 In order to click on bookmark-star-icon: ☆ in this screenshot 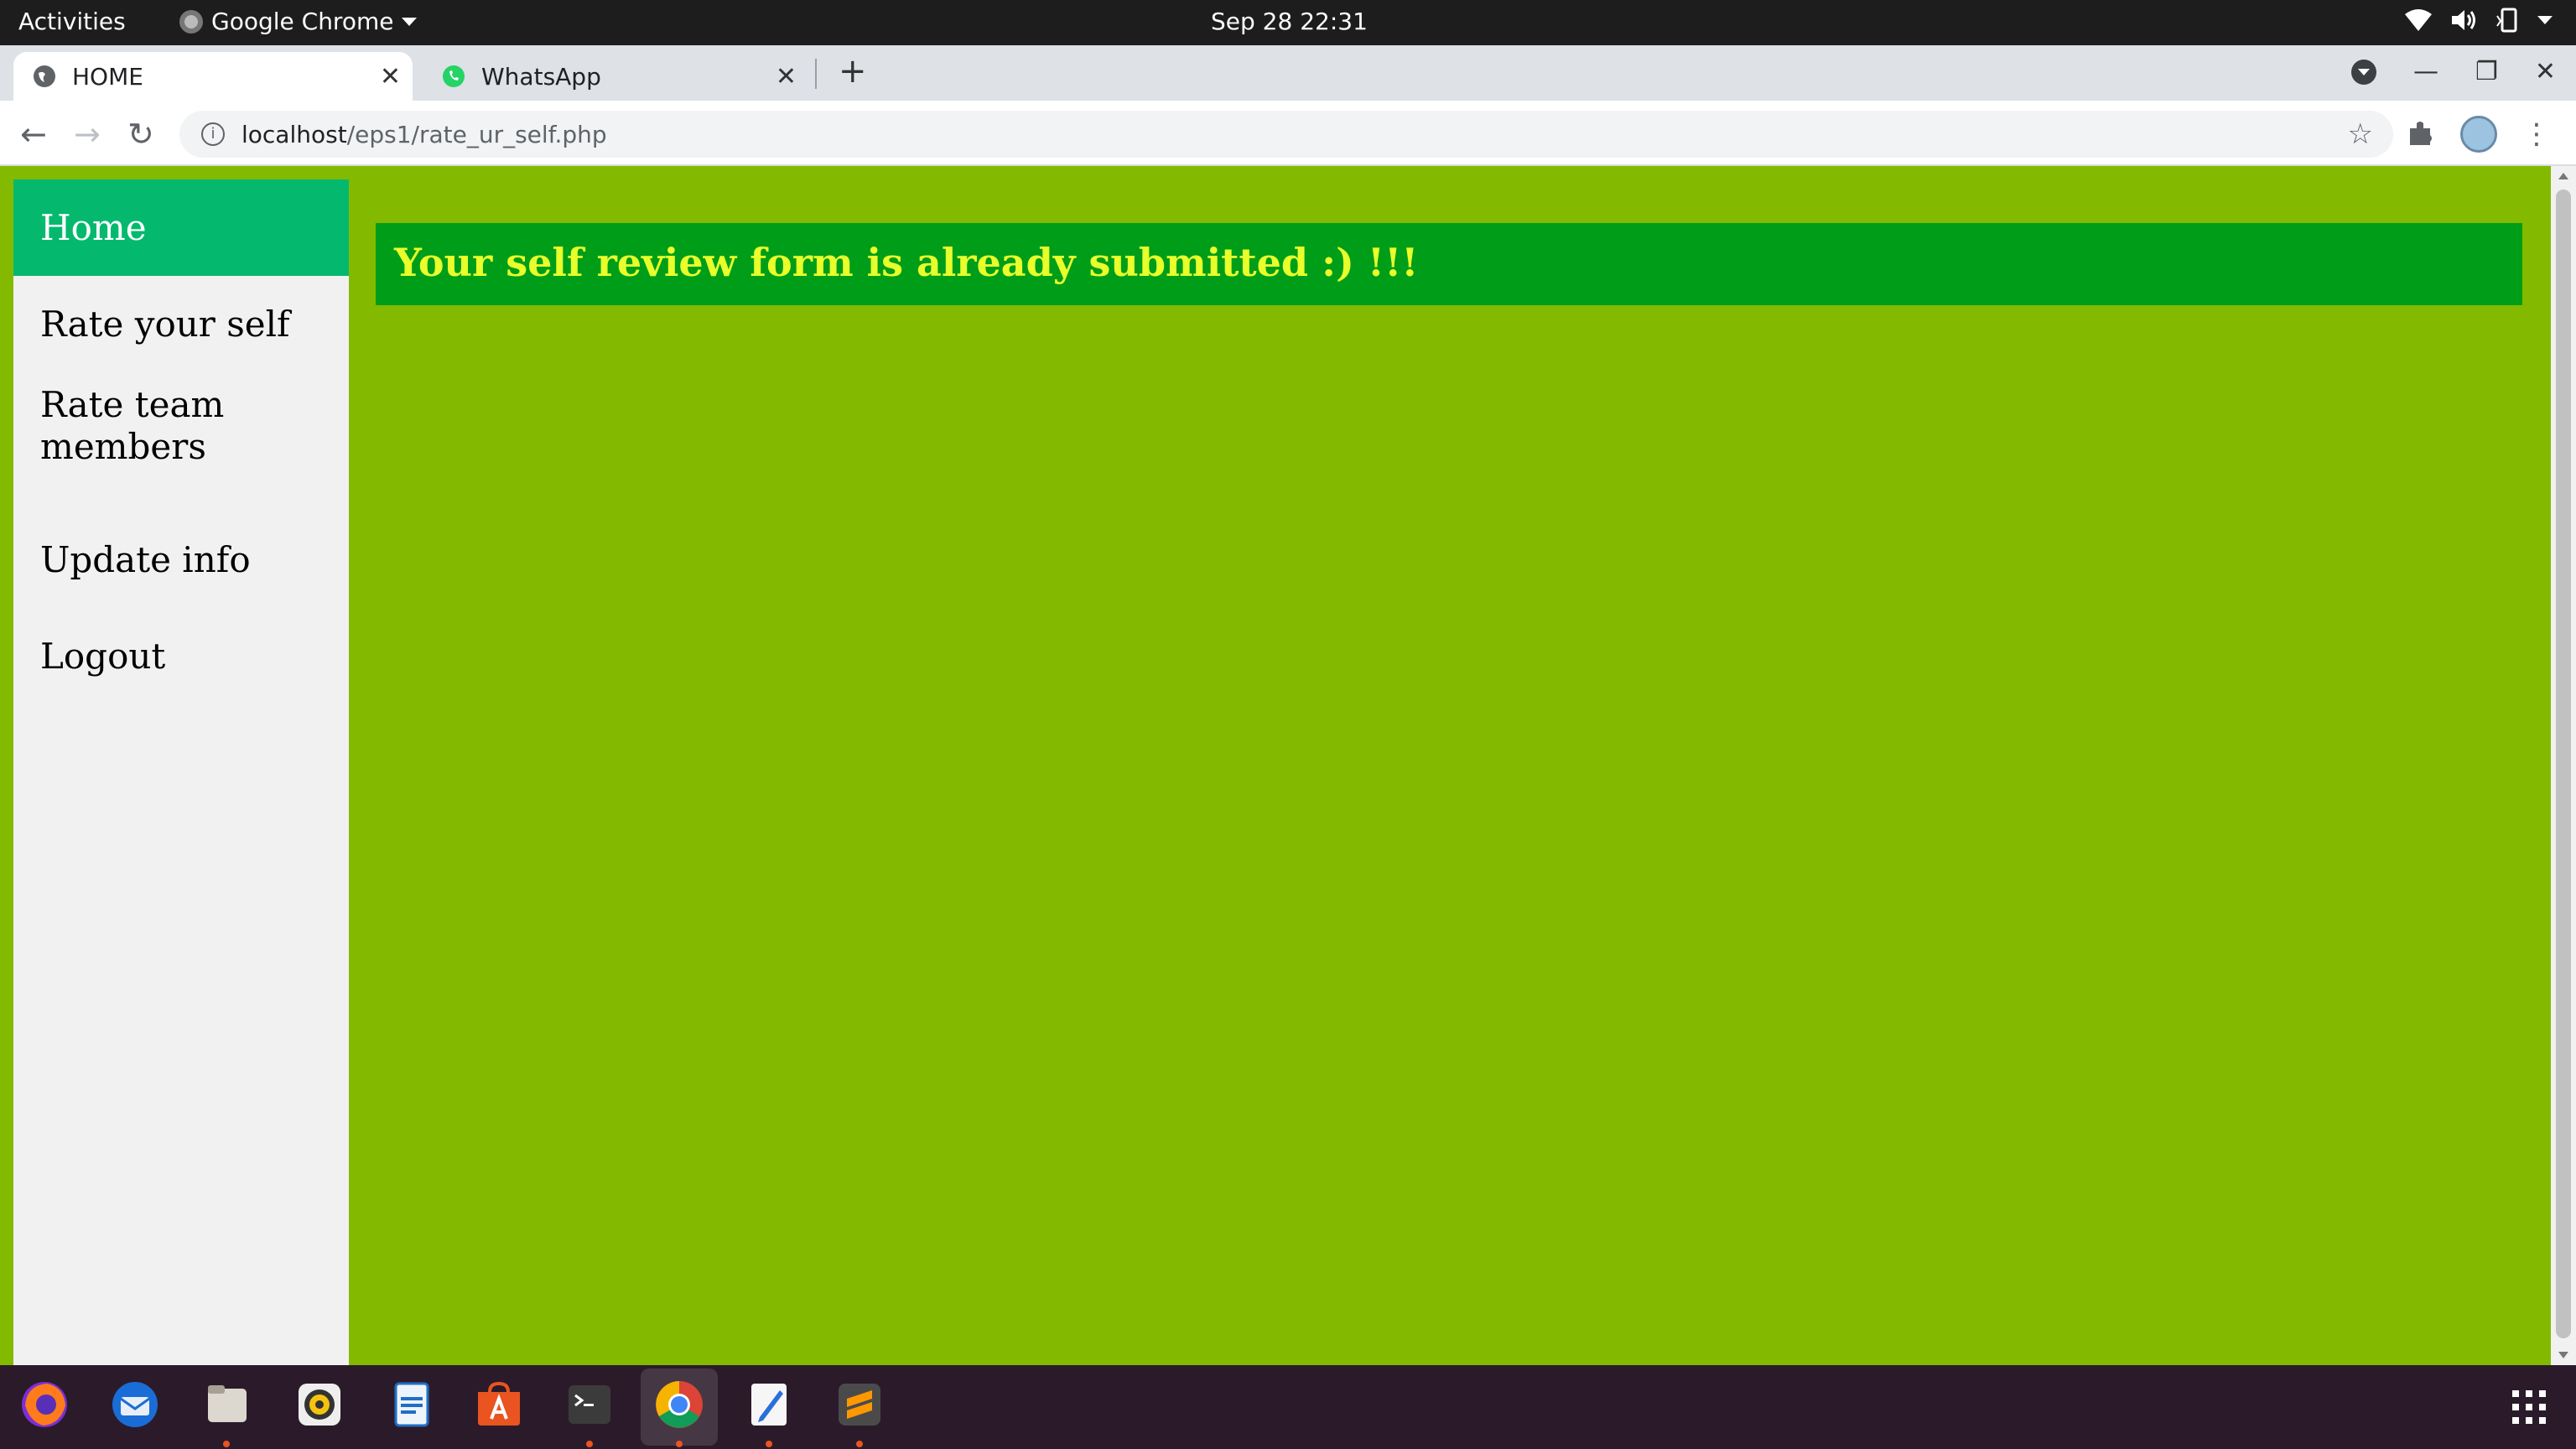, I will do `click(2360, 134)`.